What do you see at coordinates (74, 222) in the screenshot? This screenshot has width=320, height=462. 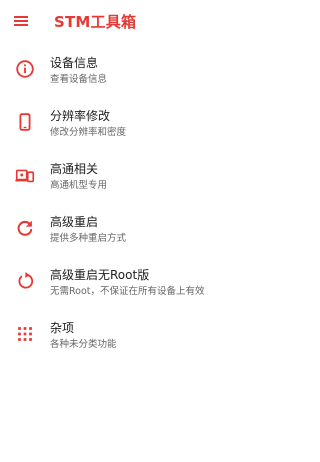 I see `menu-item-label: 高级重启` at bounding box center [74, 222].